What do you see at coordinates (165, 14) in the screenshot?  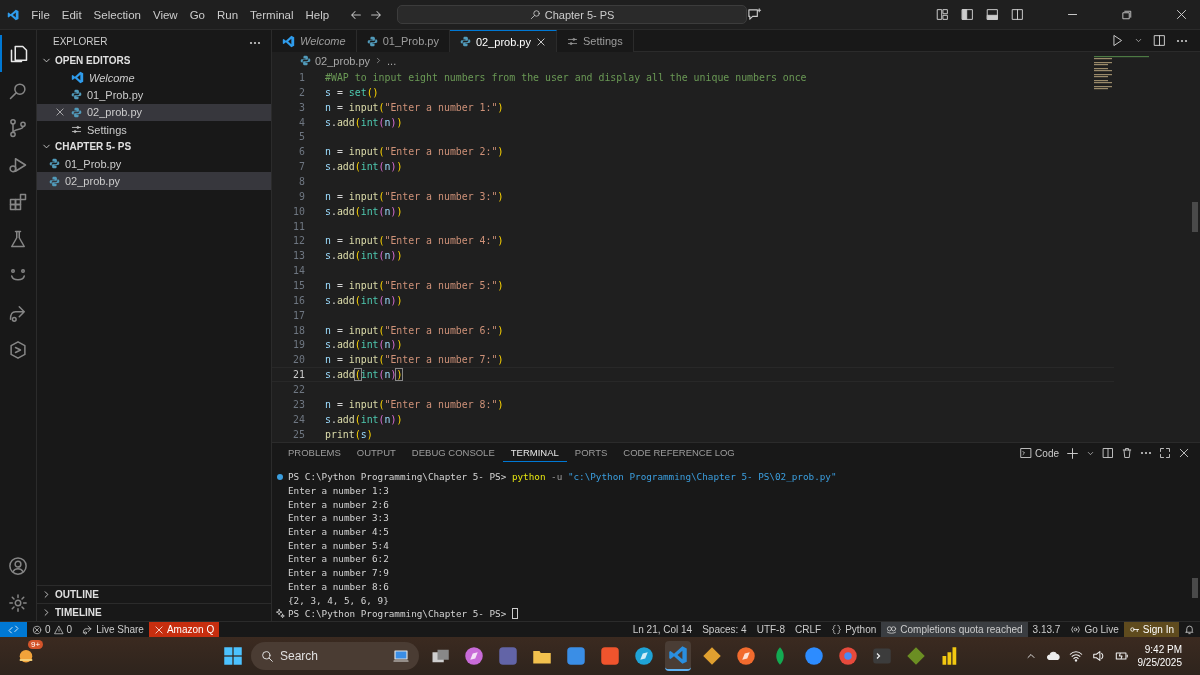 I see `menu-item: View` at bounding box center [165, 14].